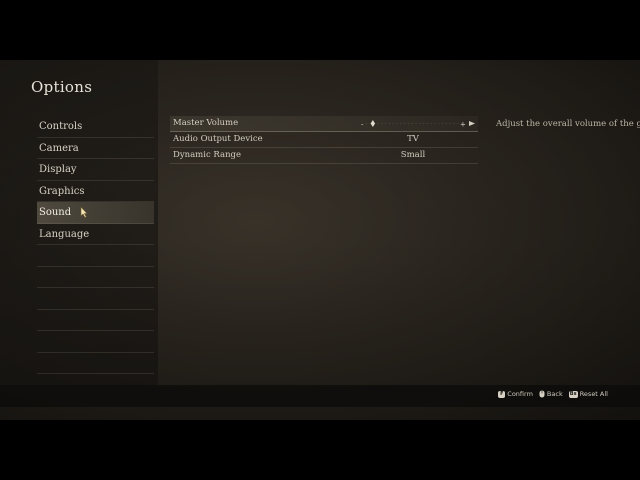 The width and height of the screenshot is (640, 480). Describe the element at coordinates (419, 123) in the screenshot. I see `master-volume-slider: - +` at that location.